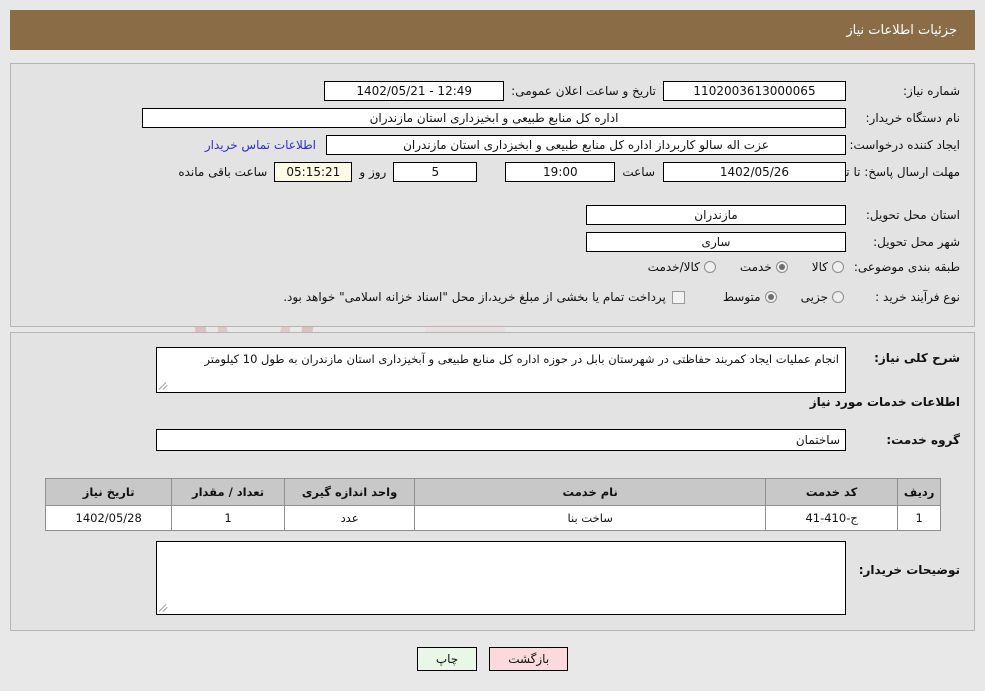 This screenshot has height=691, width=985. Describe the element at coordinates (931, 91) in the screenshot. I see `need-number-label: شماره نیاز:` at that location.